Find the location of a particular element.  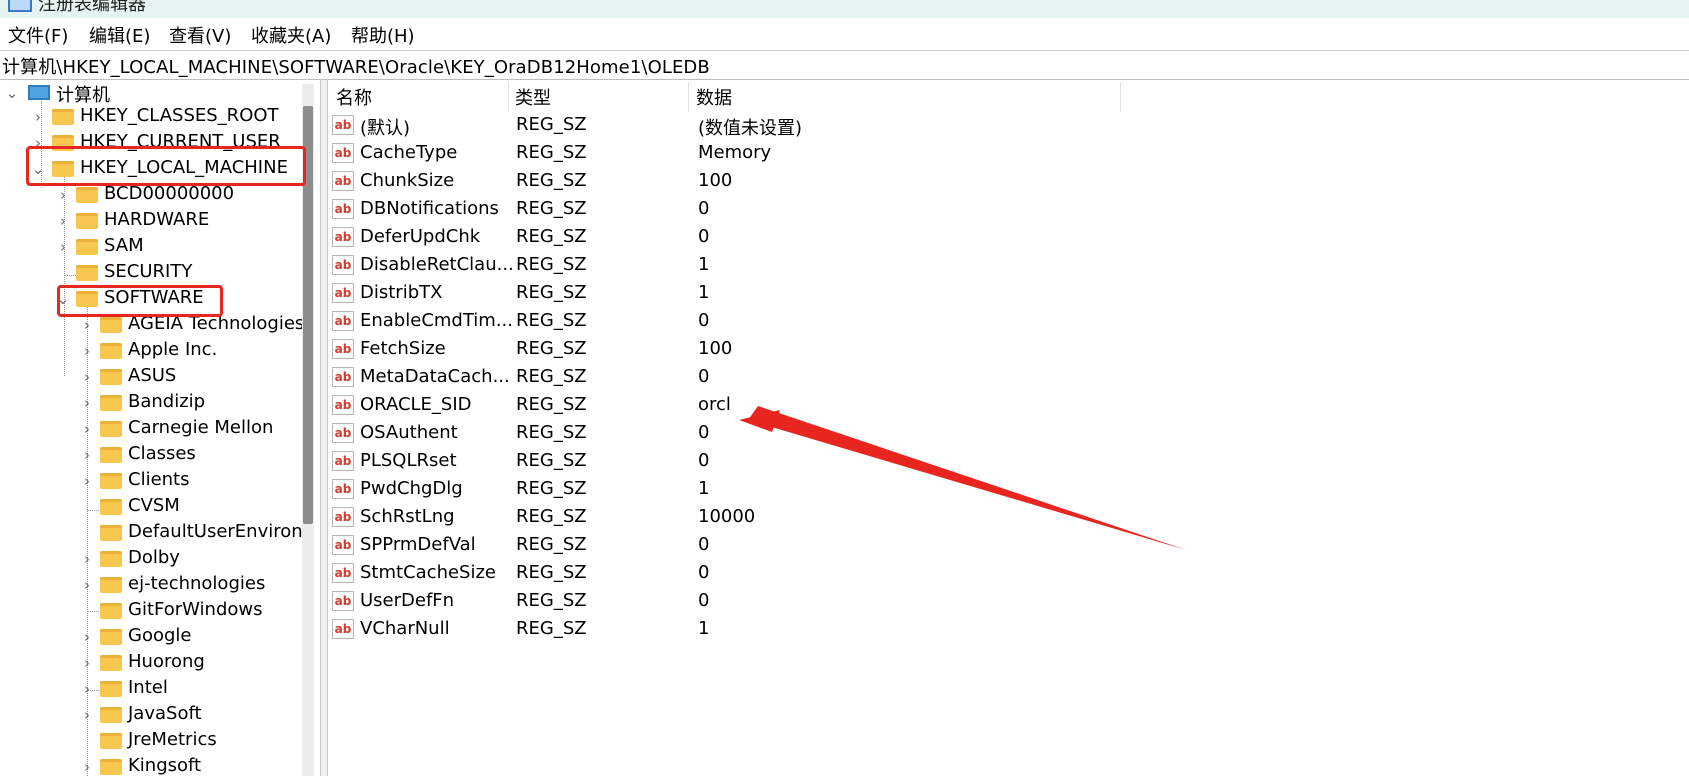

annotation-arrow-shaft is located at coordinates (967, 478).